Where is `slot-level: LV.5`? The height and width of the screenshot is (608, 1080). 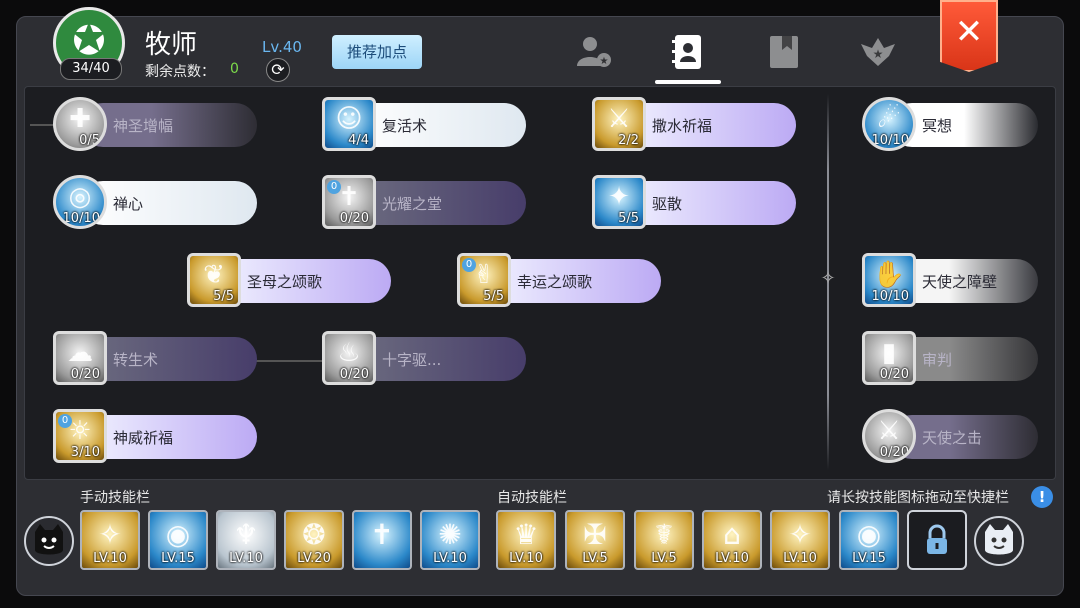 slot-level: LV.5 is located at coordinates (595, 558).